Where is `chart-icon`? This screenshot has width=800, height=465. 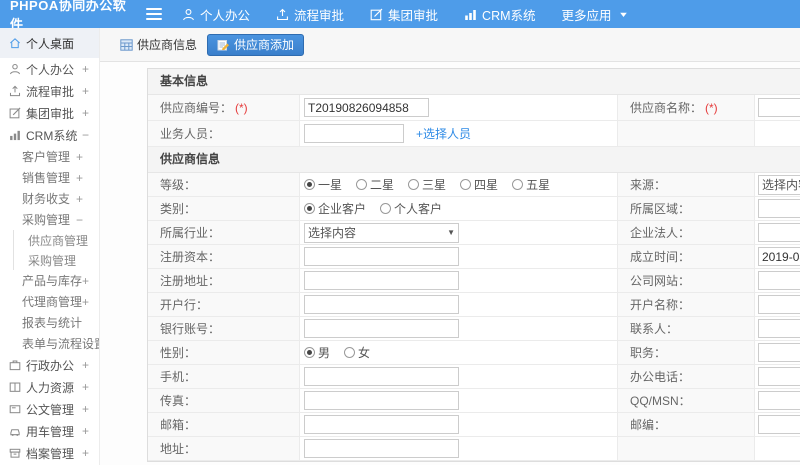
chart-icon is located at coordinates (14, 135).